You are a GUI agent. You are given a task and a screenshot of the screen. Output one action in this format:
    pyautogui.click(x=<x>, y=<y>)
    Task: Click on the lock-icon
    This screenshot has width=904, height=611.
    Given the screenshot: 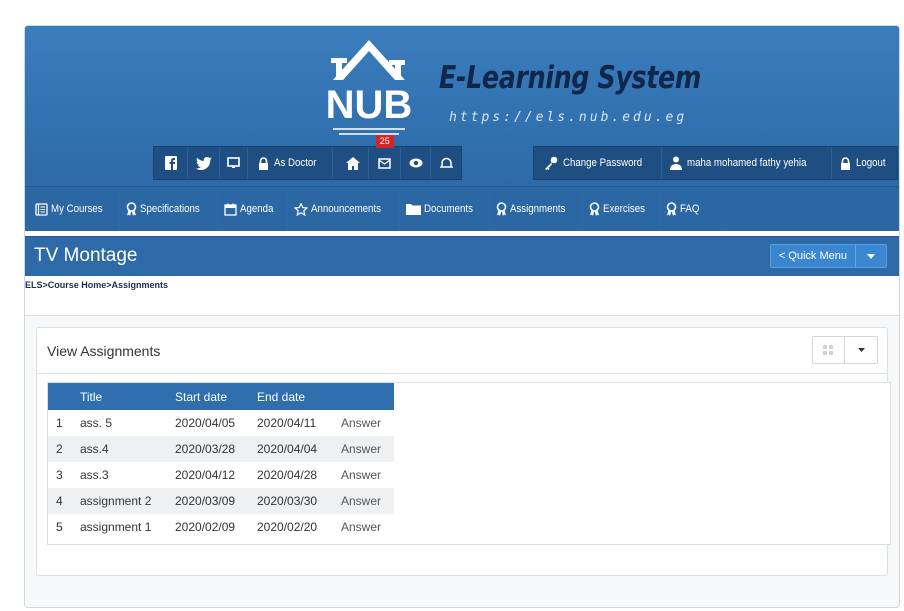 What is the action you would take?
    pyautogui.click(x=263, y=163)
    